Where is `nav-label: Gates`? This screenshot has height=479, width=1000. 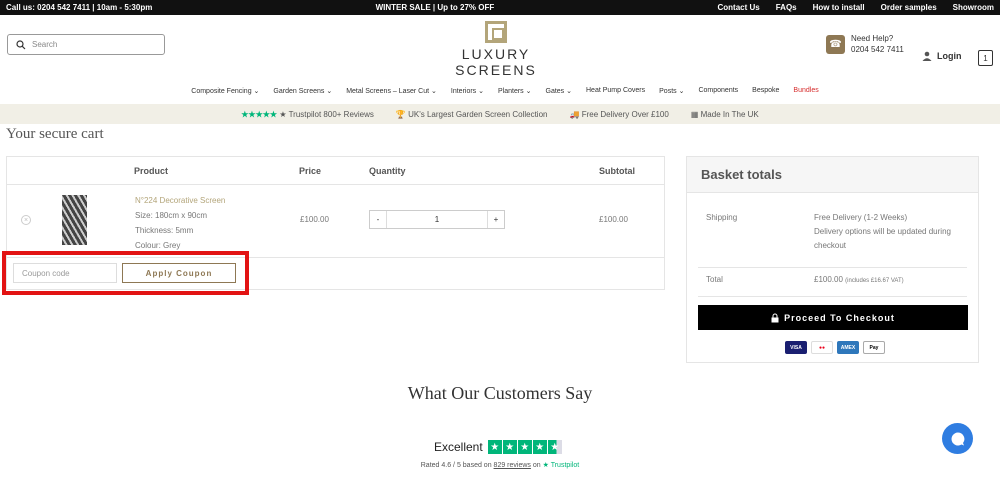 nav-label: Gates is located at coordinates (555, 91).